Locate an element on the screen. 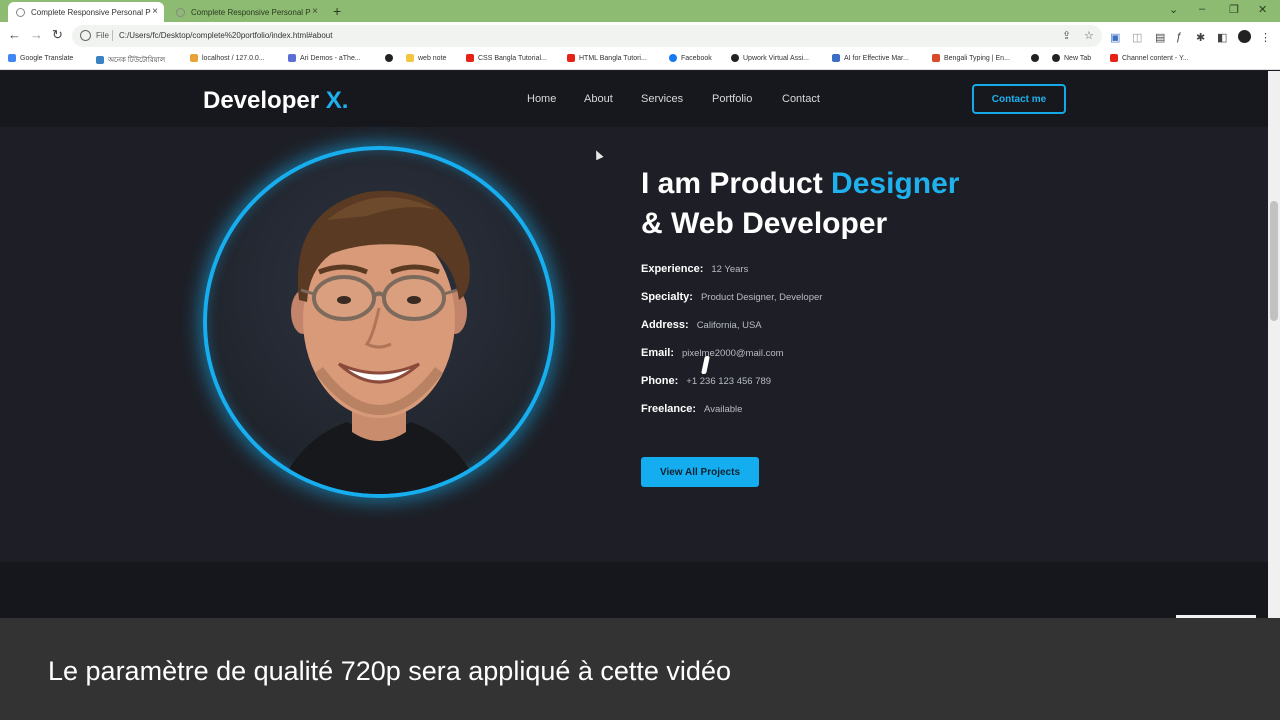  nav-link-about: About is located at coordinates (598, 99).